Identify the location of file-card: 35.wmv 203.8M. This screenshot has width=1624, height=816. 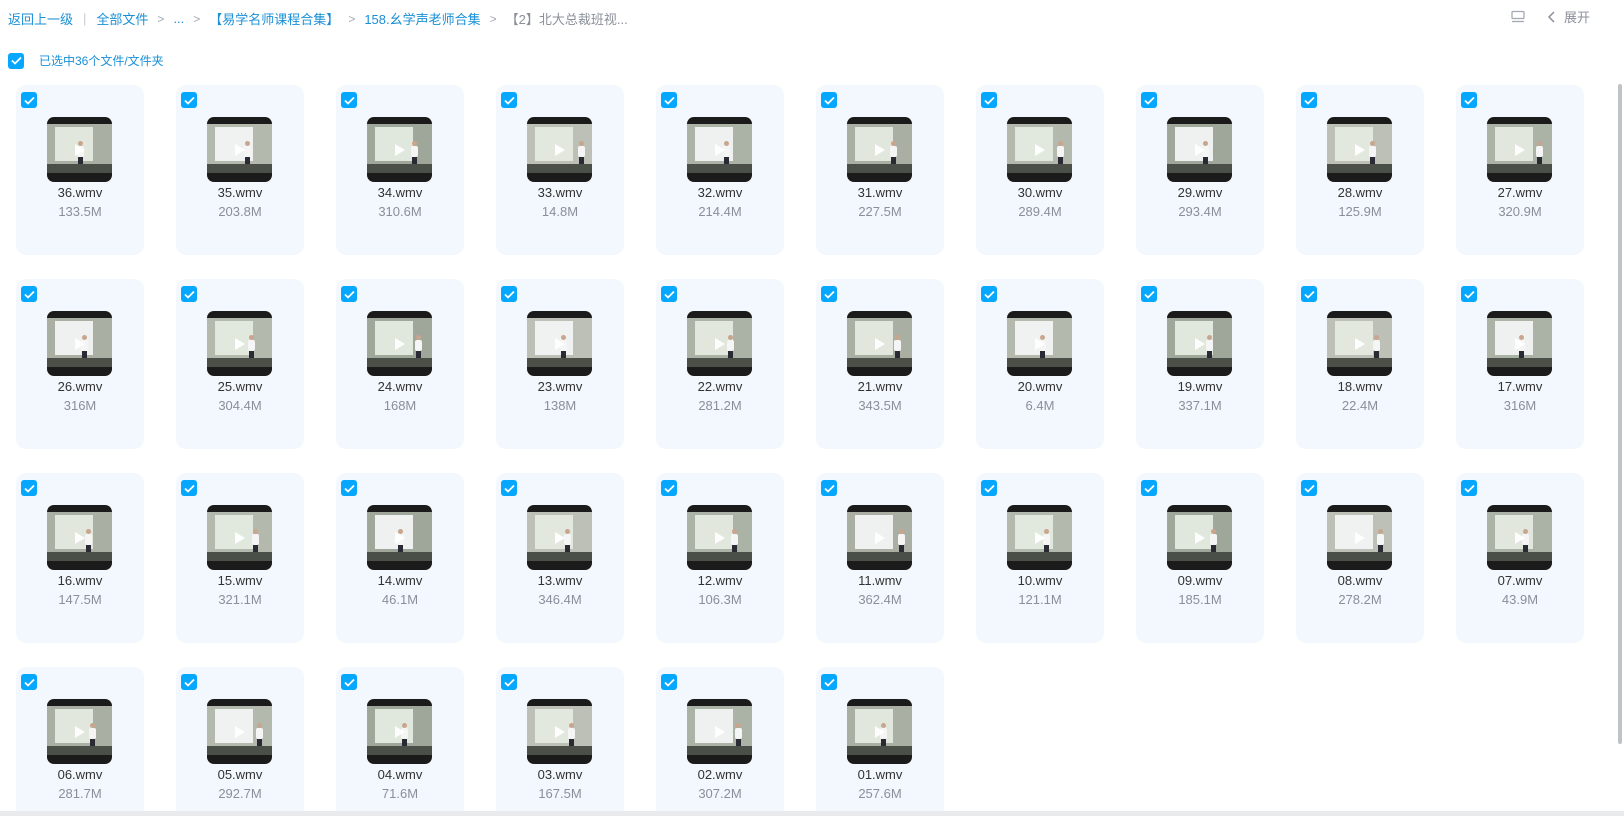
(240, 170).